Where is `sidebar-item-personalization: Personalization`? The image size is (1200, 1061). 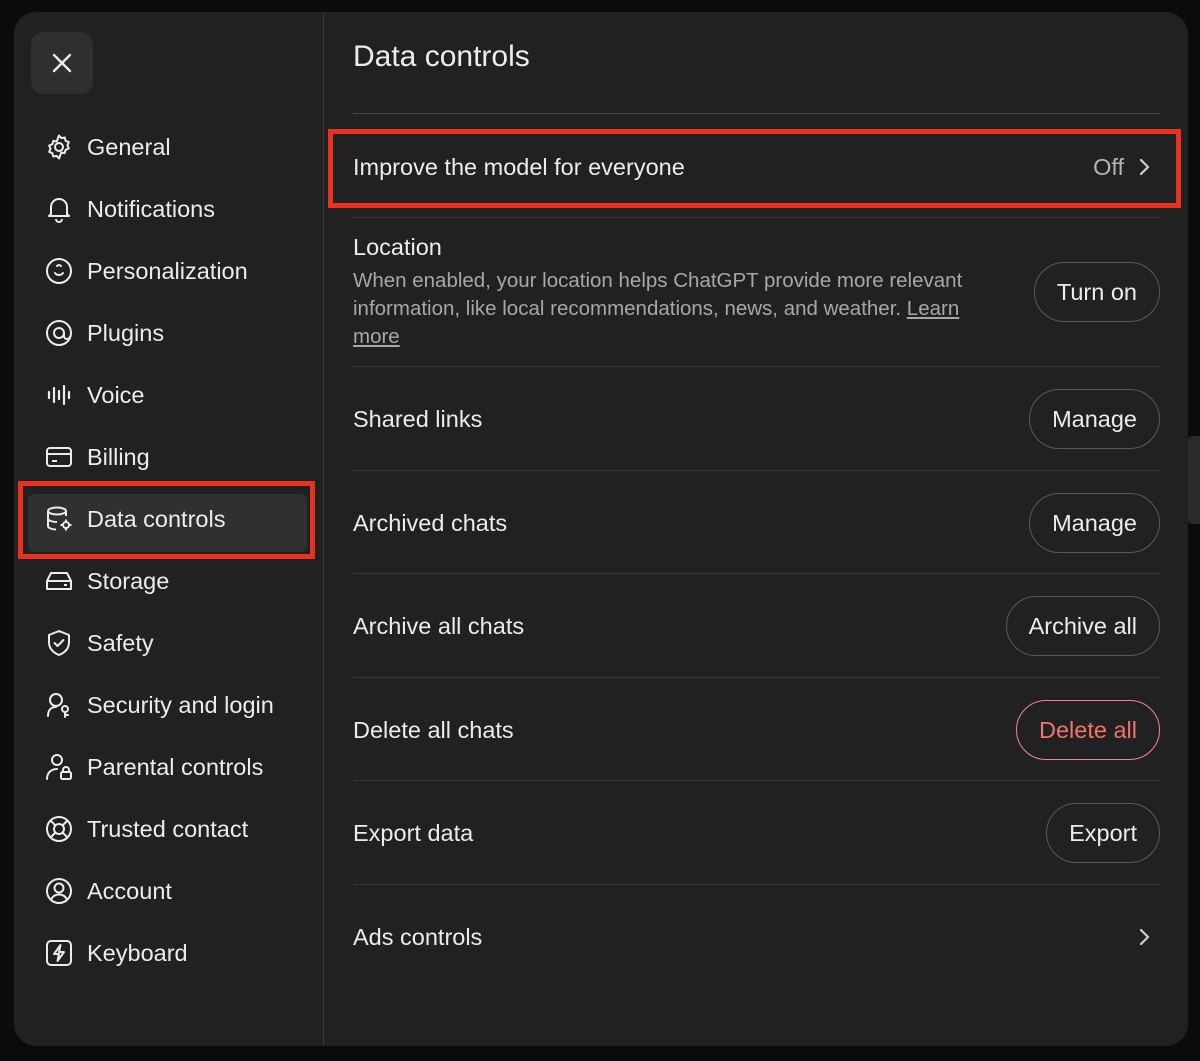
sidebar-item-personalization: Personalization is located at coordinates (168, 271).